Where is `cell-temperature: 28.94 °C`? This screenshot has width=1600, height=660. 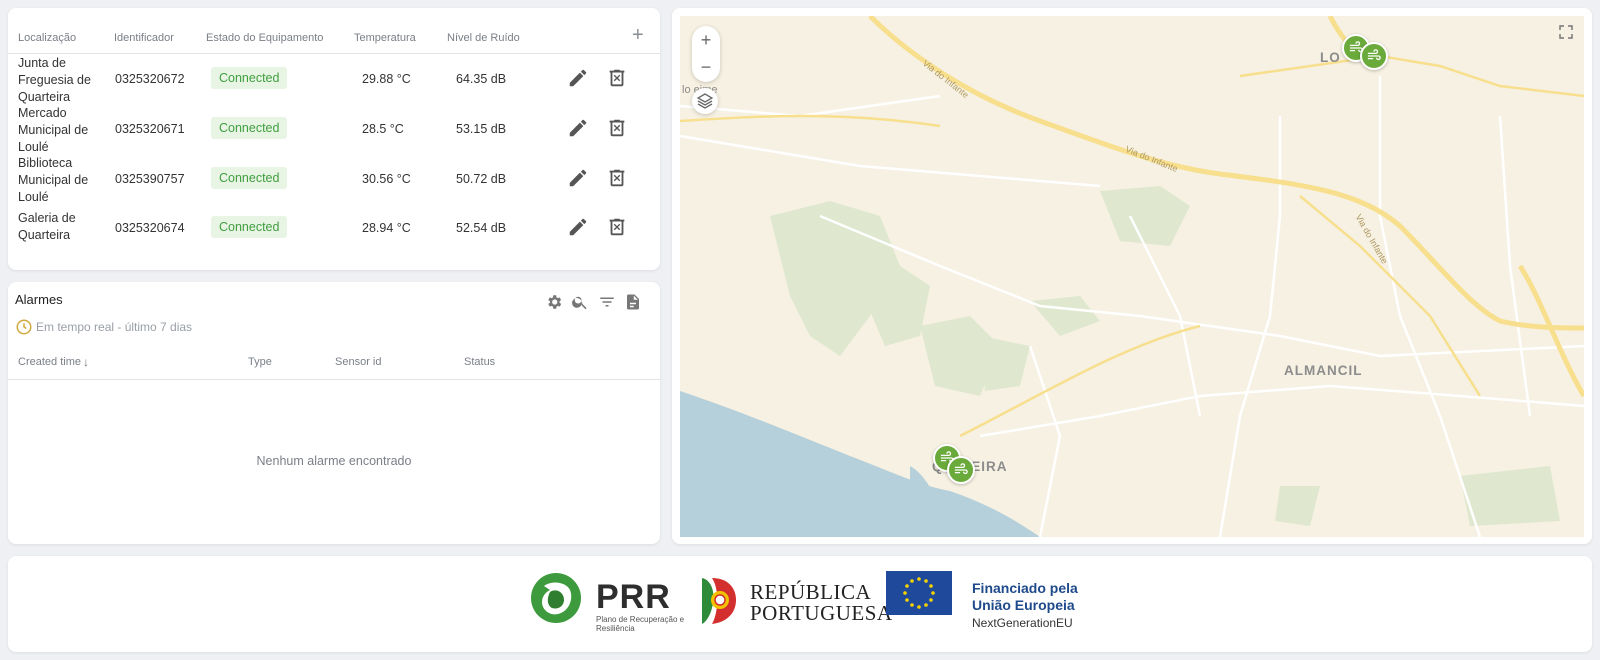 cell-temperature: 28.94 °C is located at coordinates (386, 228).